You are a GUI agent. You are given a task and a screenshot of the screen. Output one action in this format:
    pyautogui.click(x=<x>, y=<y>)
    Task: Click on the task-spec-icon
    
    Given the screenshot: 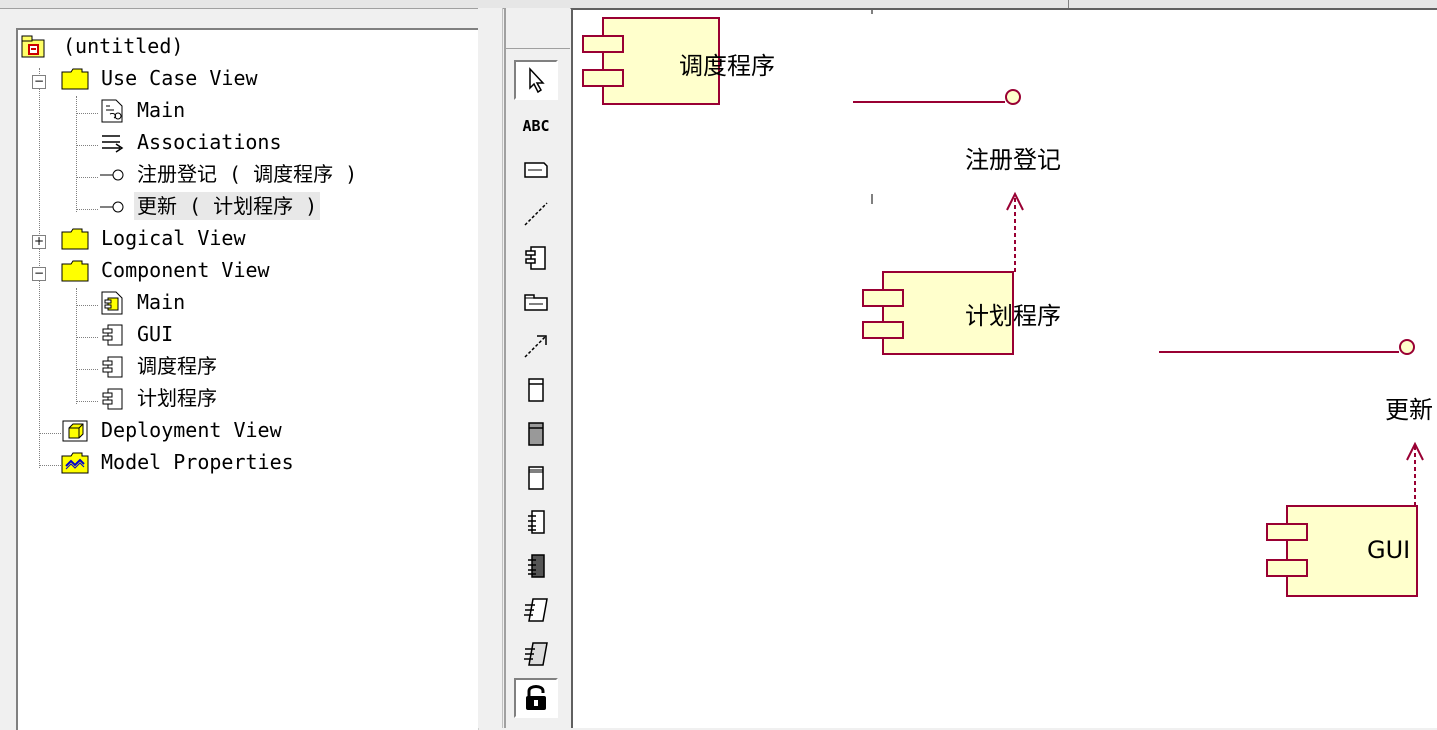 What is the action you would take?
    pyautogui.click(x=536, y=610)
    